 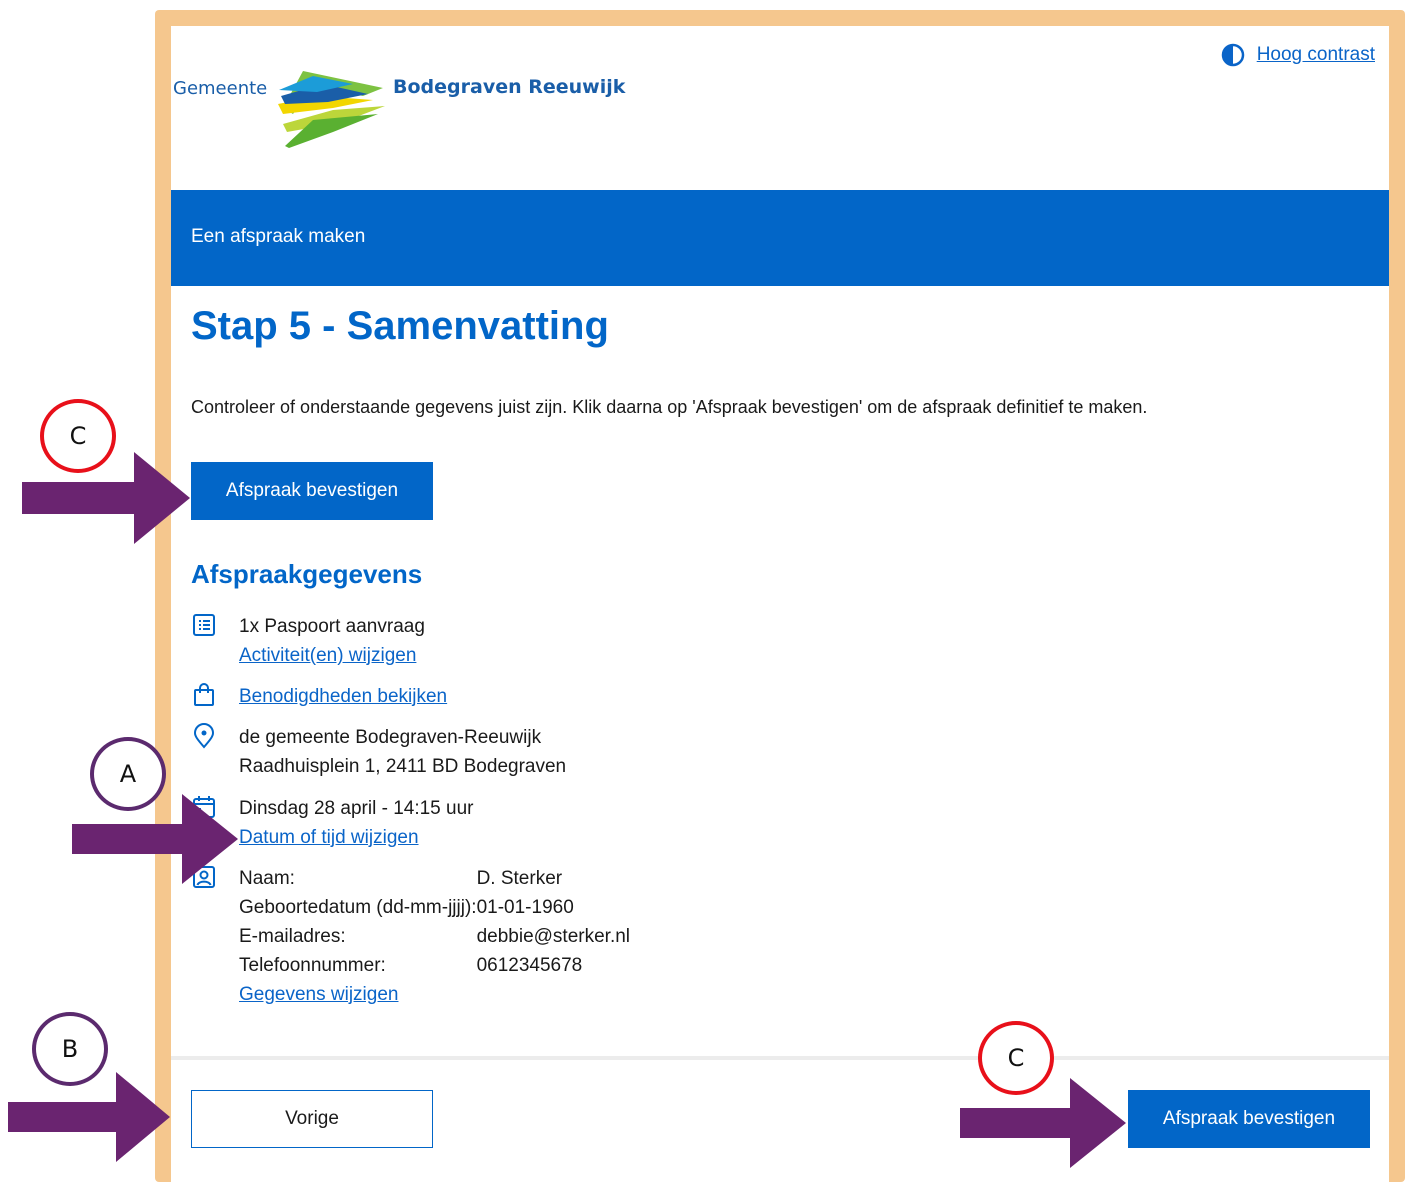 What do you see at coordinates (358, 907) in the screenshot?
I see `detail-label: Geboortedatum (dd-mm-jjjj):` at bounding box center [358, 907].